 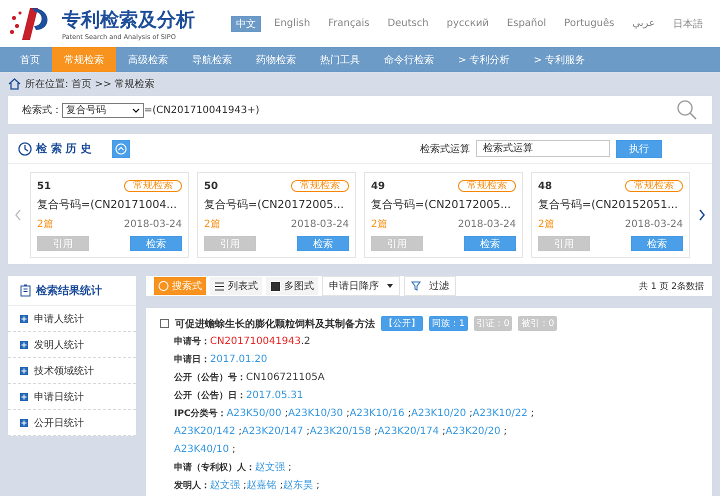 I want to click on chevron-left-icon, so click(x=18, y=215).